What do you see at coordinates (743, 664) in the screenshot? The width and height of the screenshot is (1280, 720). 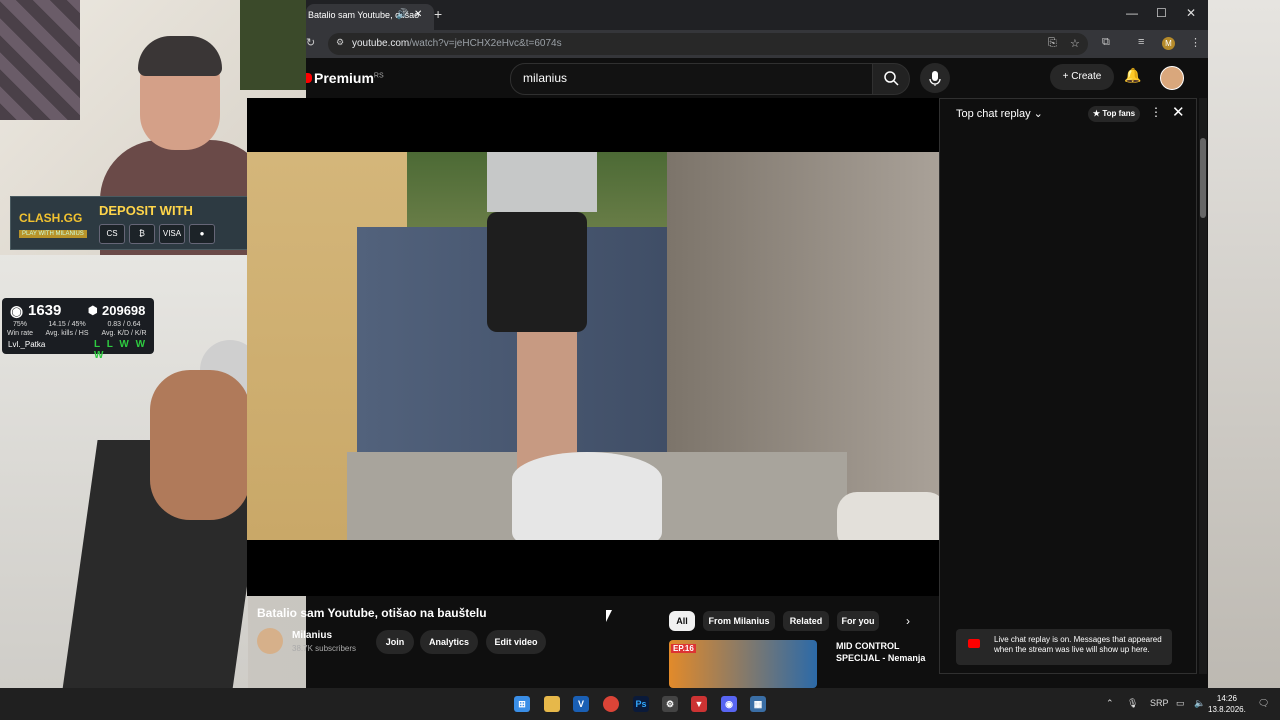 I see `recommended-thumbnail: EP.16` at bounding box center [743, 664].